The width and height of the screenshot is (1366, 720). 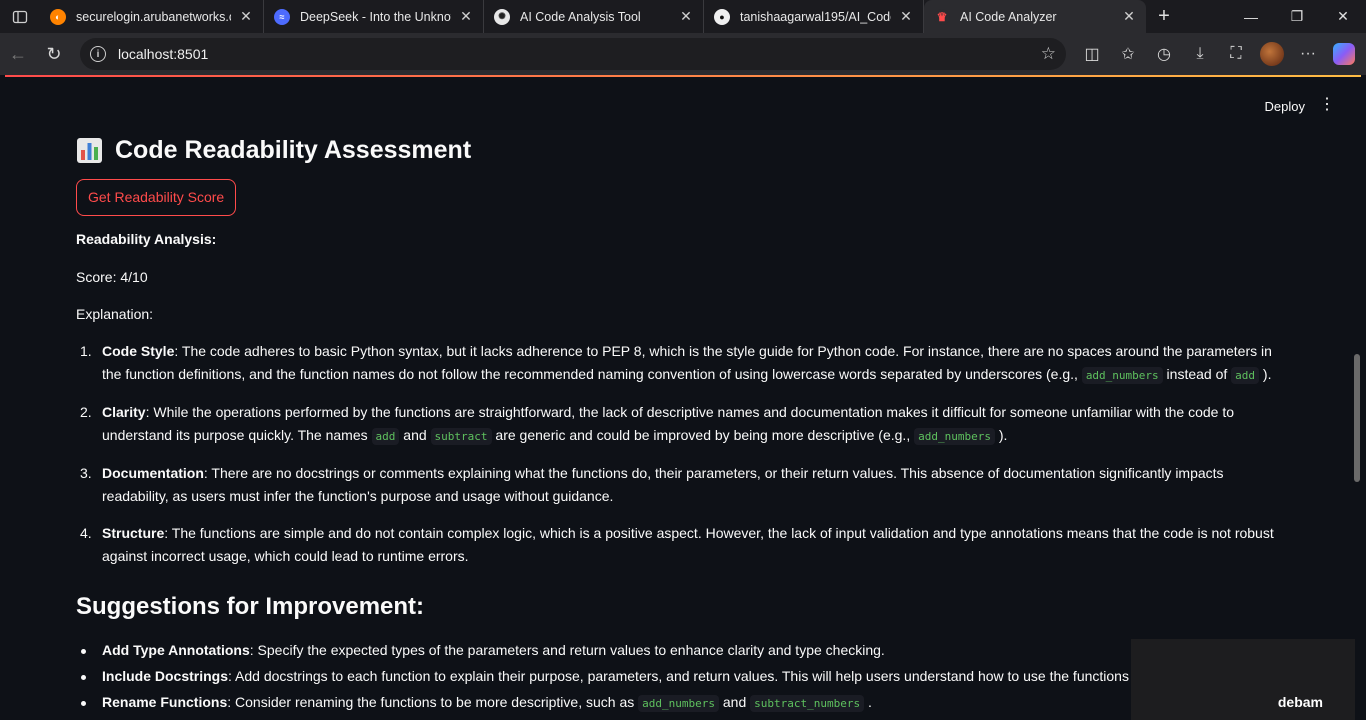 What do you see at coordinates (461, 436) in the screenshot?
I see `inline-code: subtract` at bounding box center [461, 436].